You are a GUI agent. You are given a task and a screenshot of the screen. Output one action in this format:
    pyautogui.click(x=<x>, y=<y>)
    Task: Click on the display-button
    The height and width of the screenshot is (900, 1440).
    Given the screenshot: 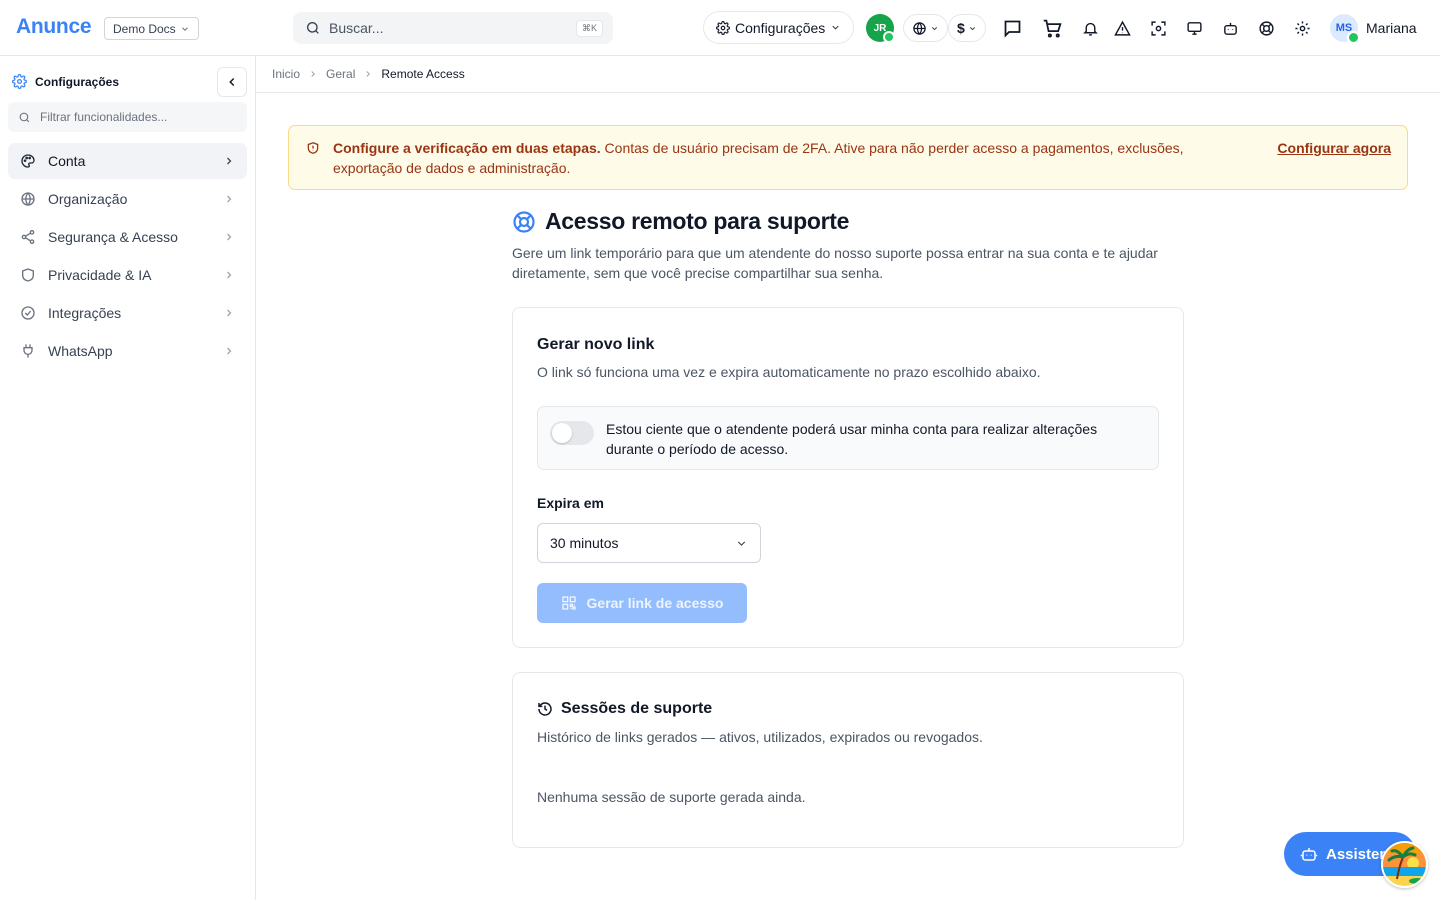 What is the action you would take?
    pyautogui.click(x=1194, y=28)
    